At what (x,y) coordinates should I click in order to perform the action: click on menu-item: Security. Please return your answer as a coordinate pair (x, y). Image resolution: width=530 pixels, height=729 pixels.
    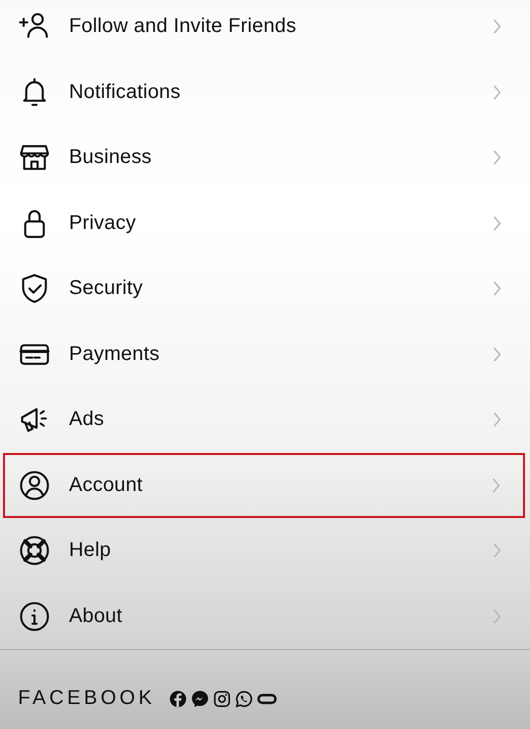
    Looking at the image, I should click on (263, 289).